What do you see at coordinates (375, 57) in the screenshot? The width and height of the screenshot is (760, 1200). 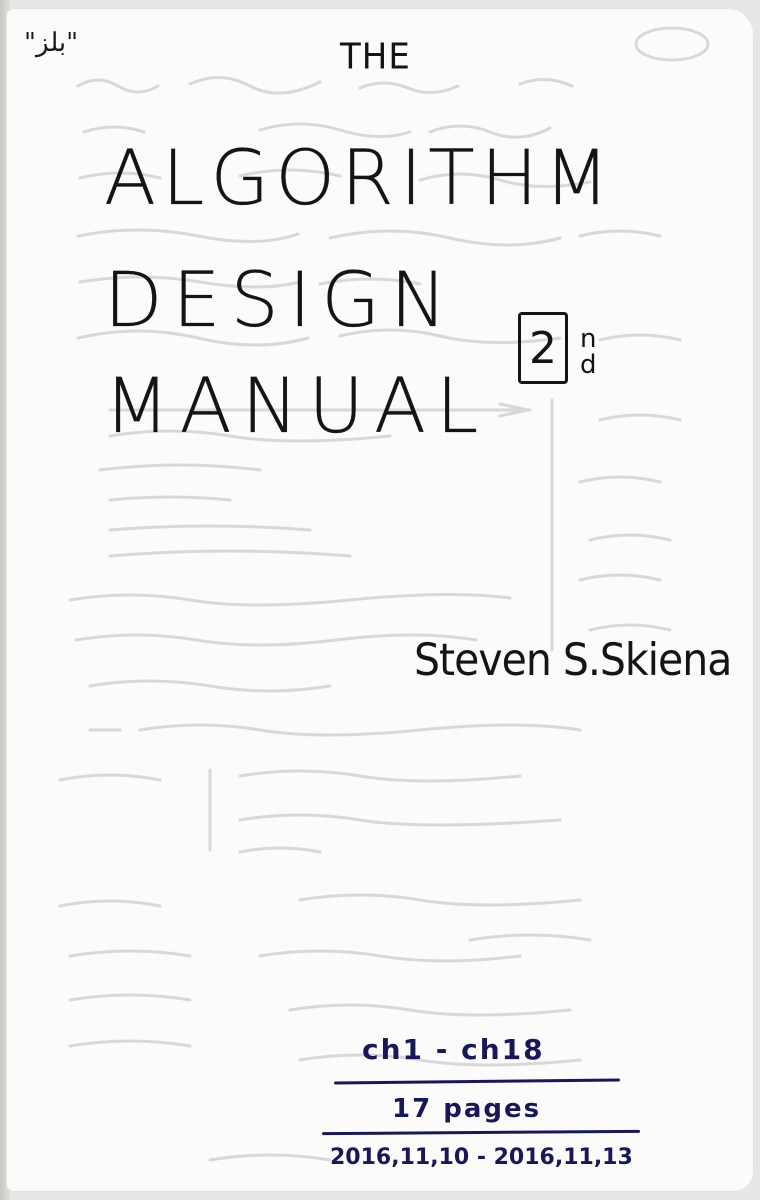 I see `title-prefix: THE` at bounding box center [375, 57].